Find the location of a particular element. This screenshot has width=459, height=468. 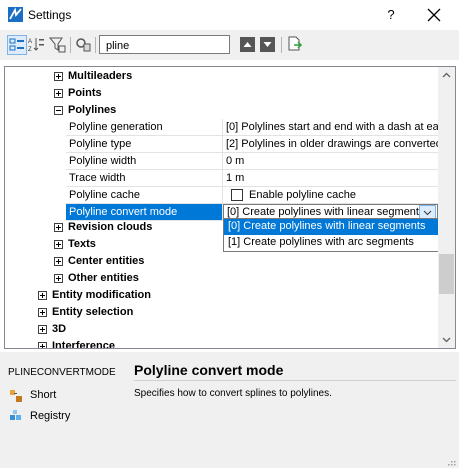

tree-group-3d: 3D is located at coordinates (221, 329).